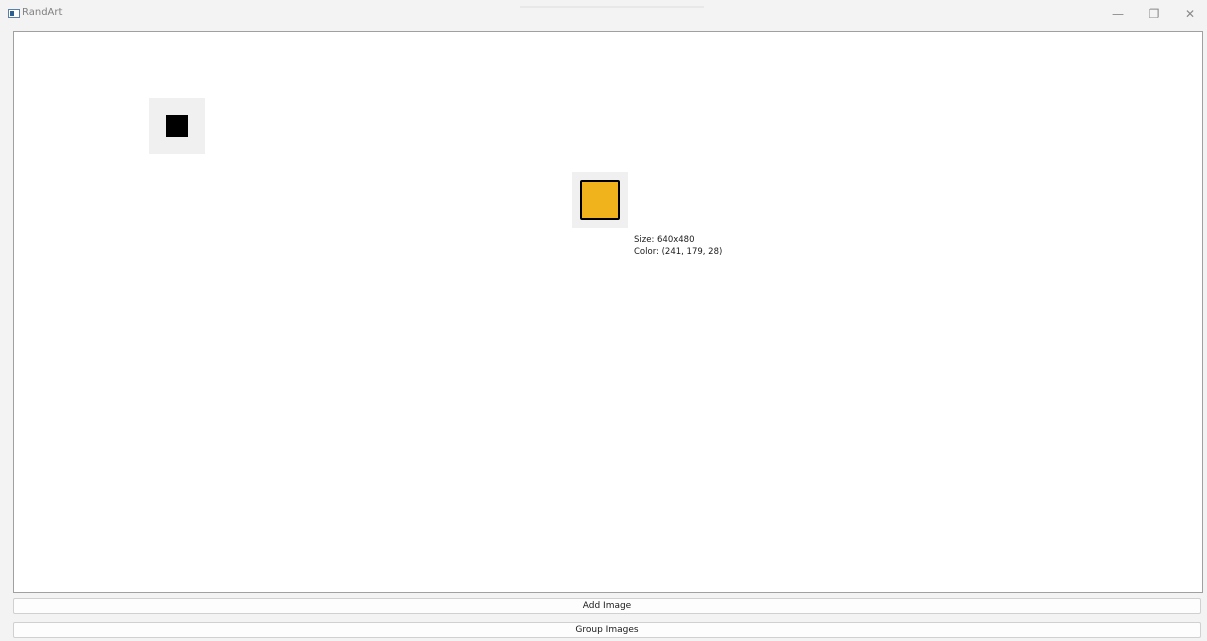  I want to click on close-button: ✕, so click(1189, 14).